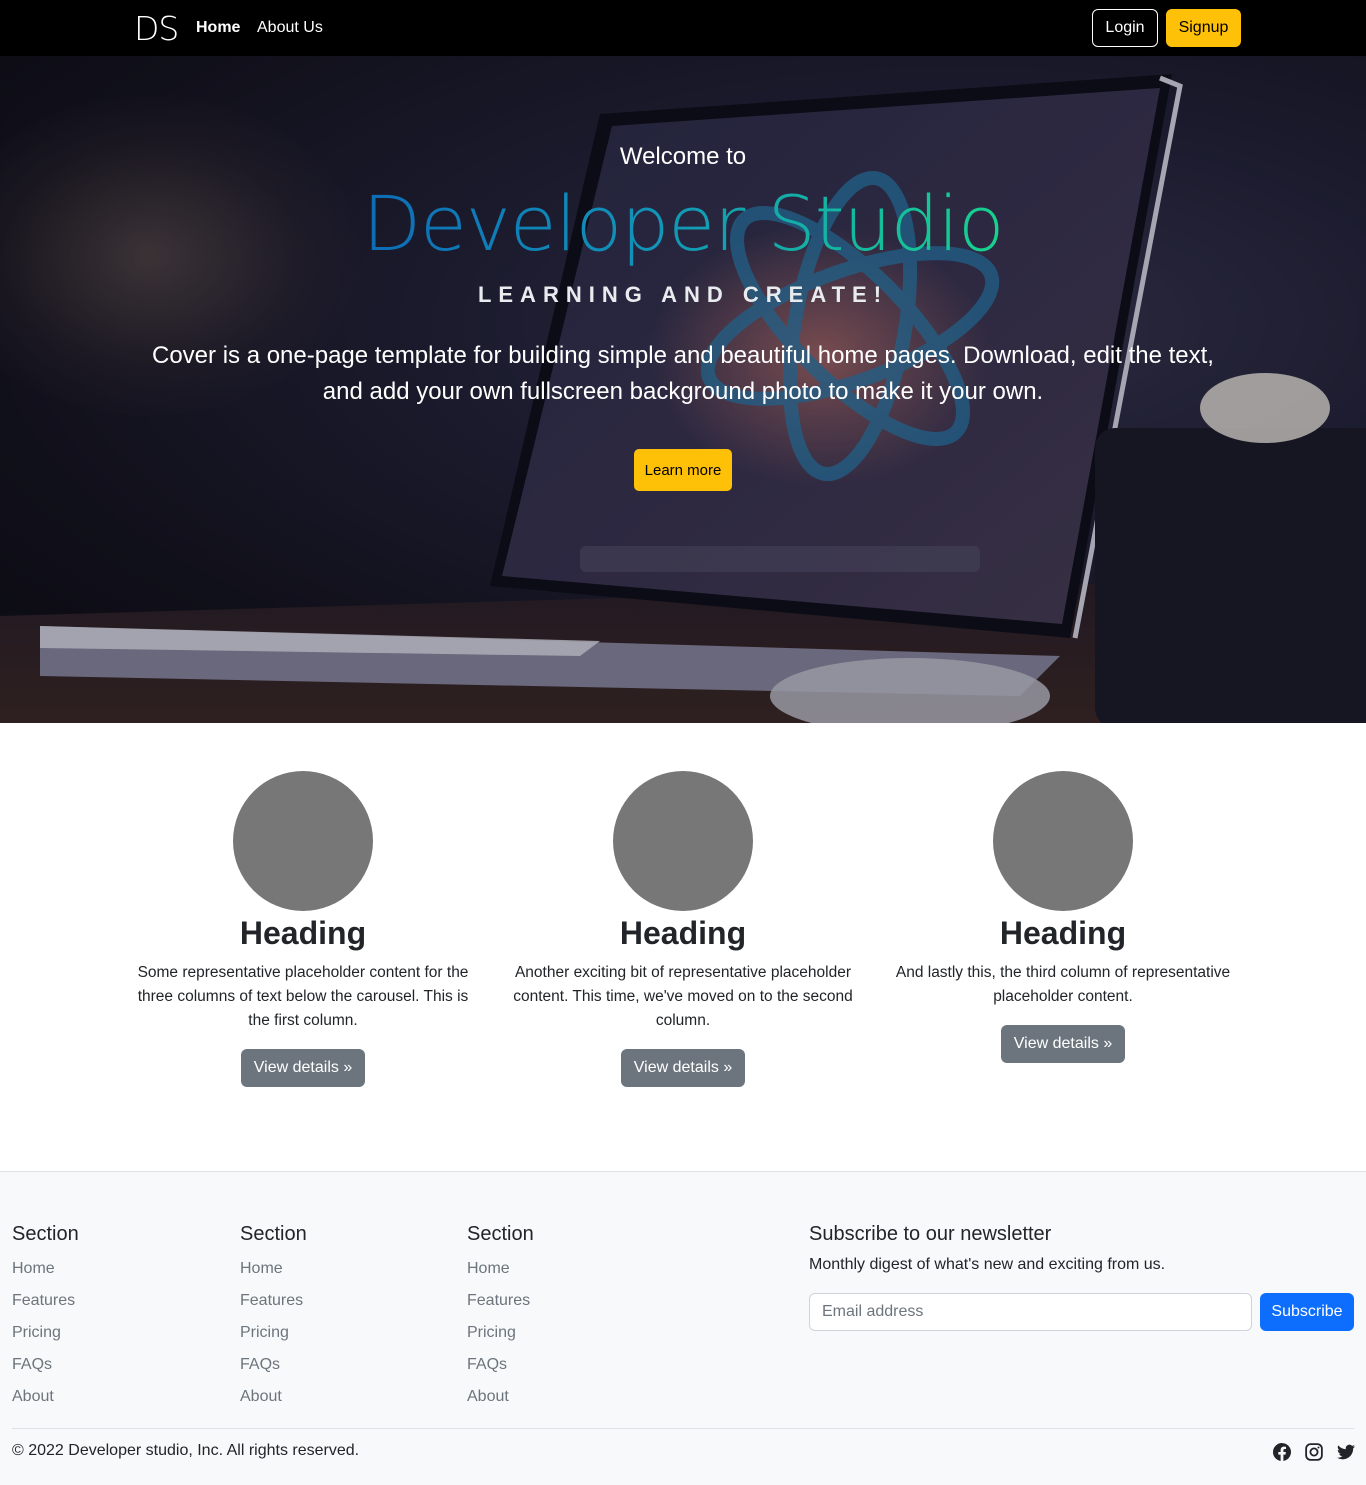  I want to click on twitter-icon, so click(1346, 1452).